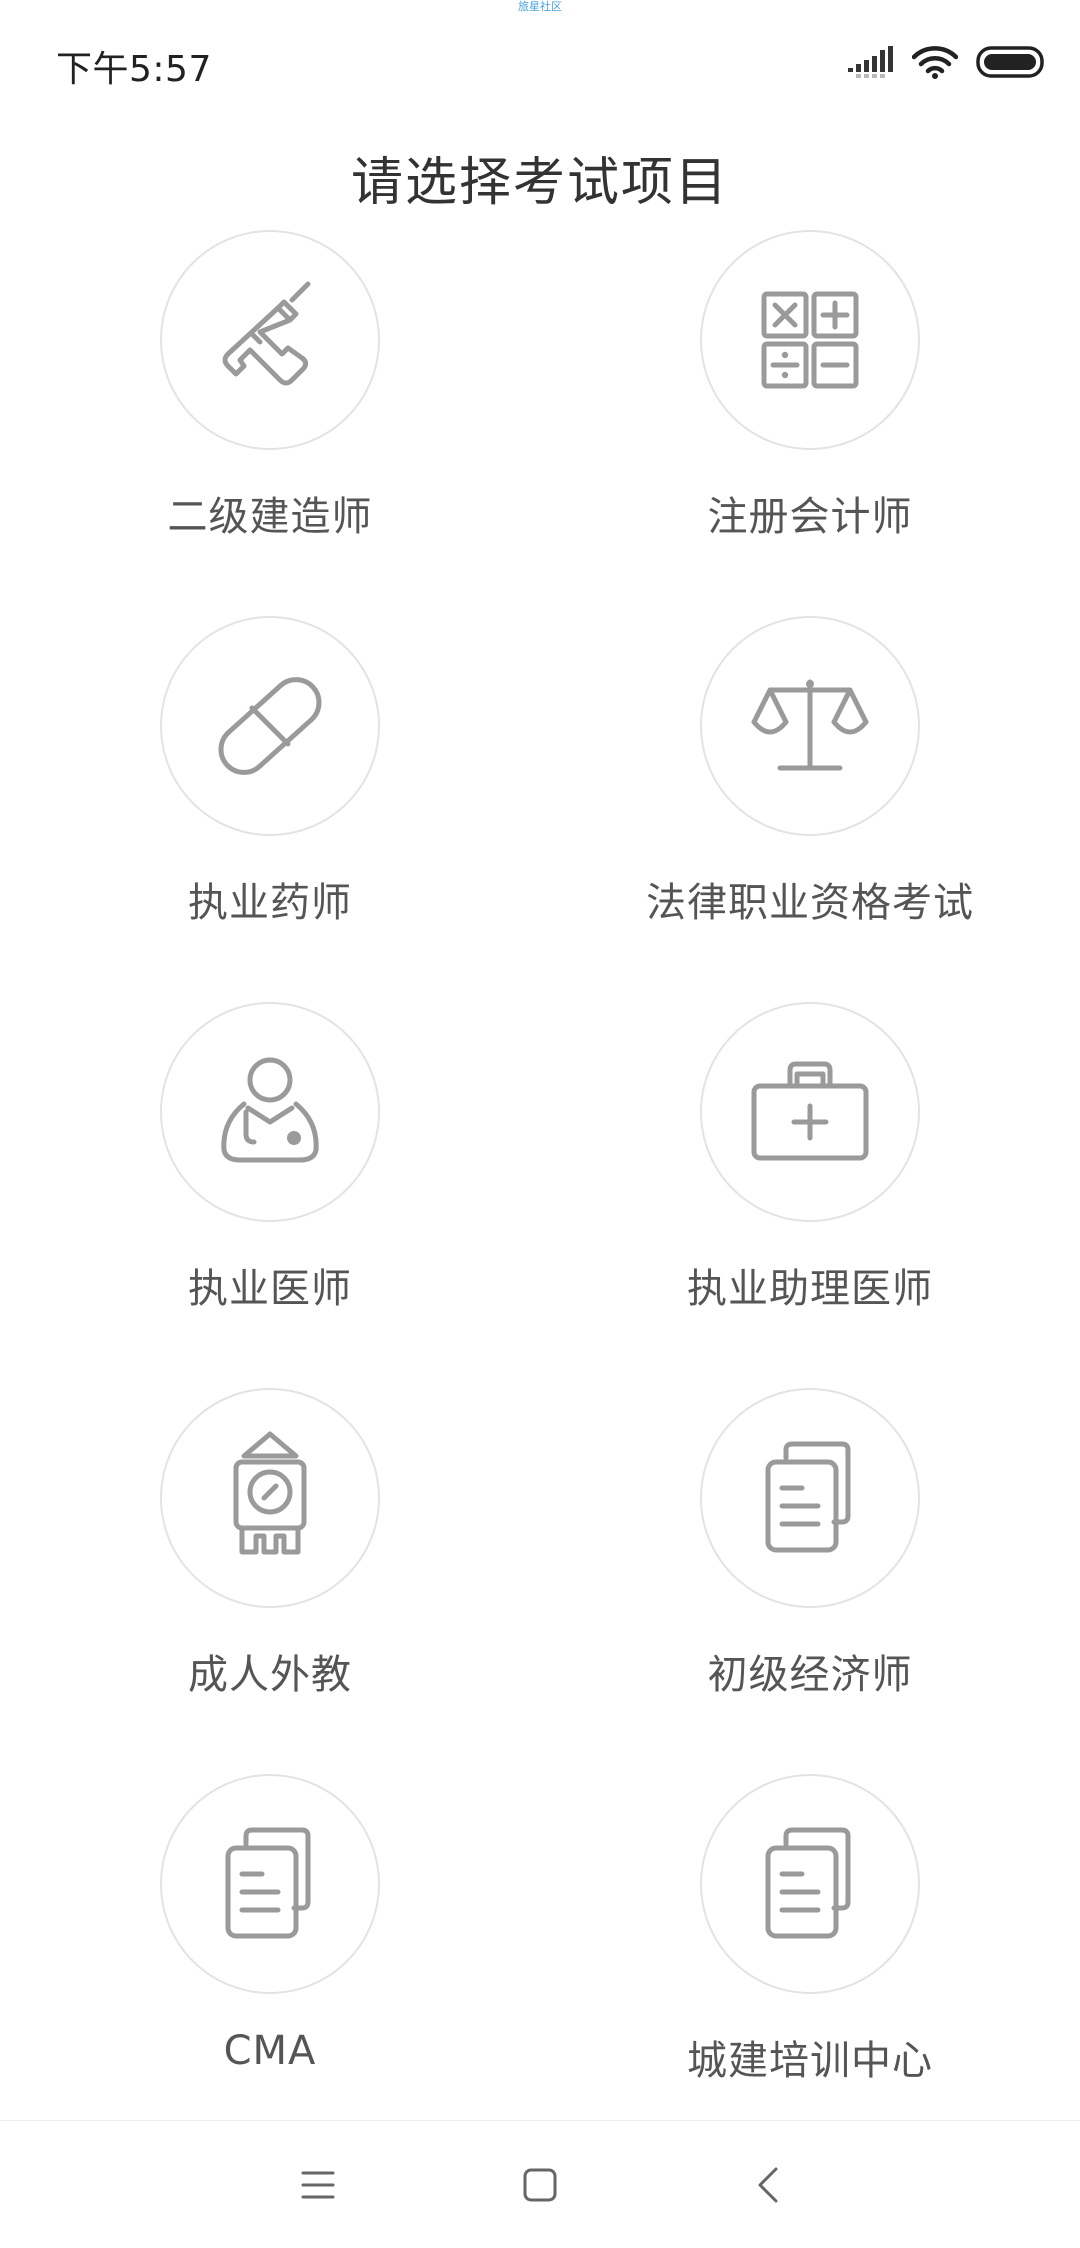 This screenshot has width=1080, height=2248. I want to click on exam-item-label: 成人外教, so click(270, 1675).